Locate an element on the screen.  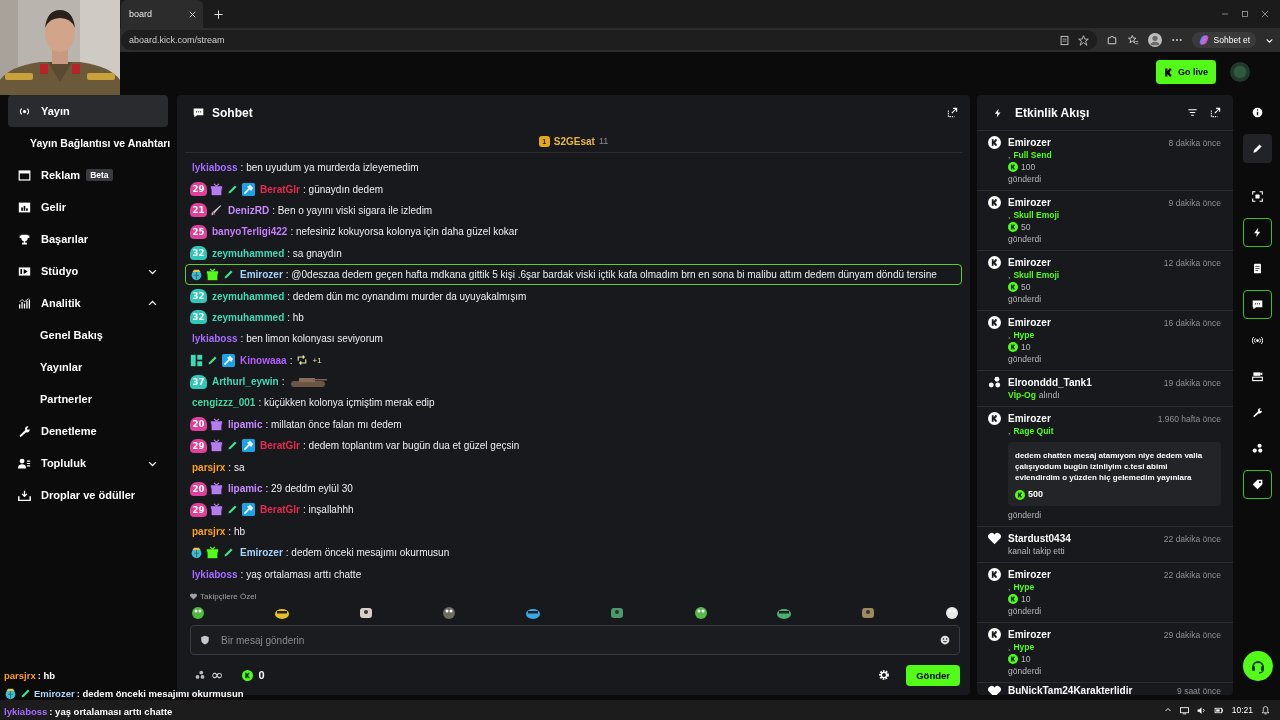
chat-icon is located at coordinates (1257, 304).